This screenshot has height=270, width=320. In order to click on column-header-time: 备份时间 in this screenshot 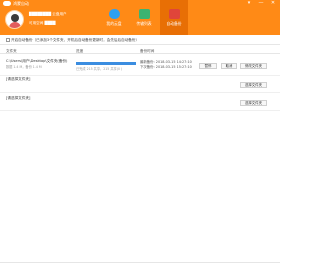, I will do `click(147, 51)`.